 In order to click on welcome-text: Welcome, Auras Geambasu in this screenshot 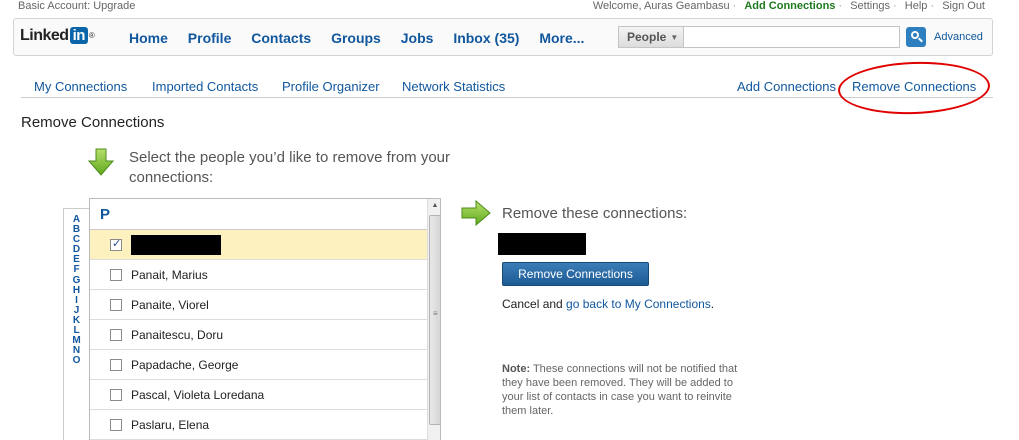, I will do `click(661, 6)`.